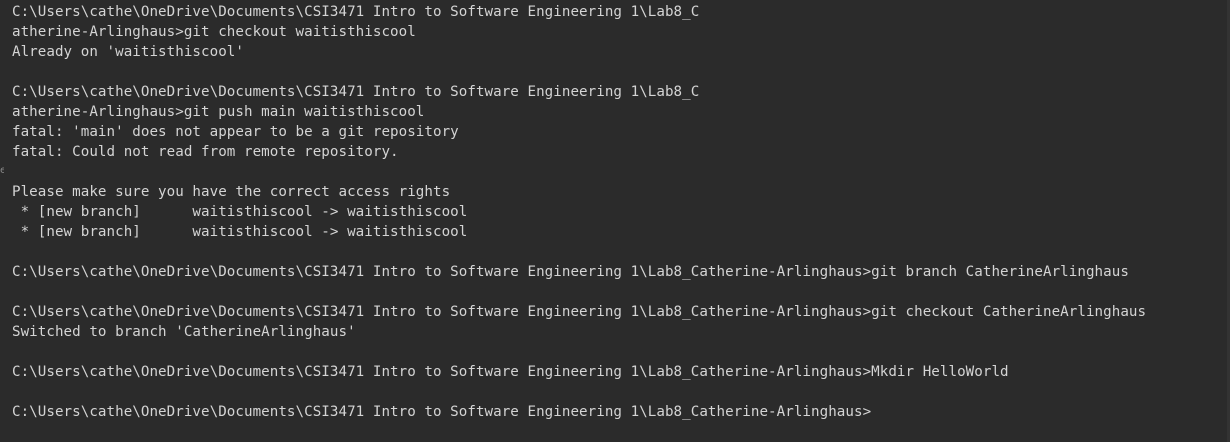  I want to click on terminal-line: Already on 'waitisthiscool', so click(128, 52).